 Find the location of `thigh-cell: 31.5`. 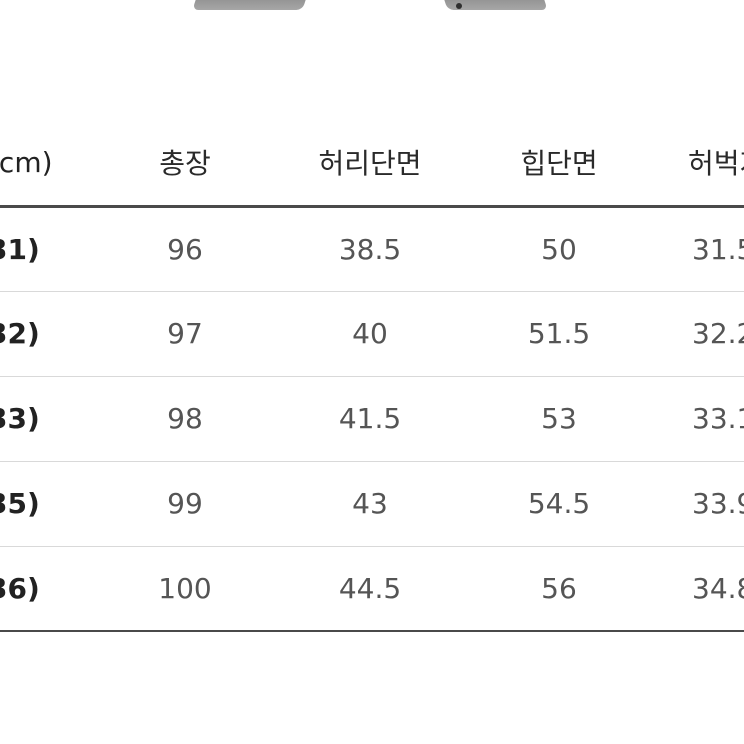

thigh-cell: 31.5 is located at coordinates (716, 249).